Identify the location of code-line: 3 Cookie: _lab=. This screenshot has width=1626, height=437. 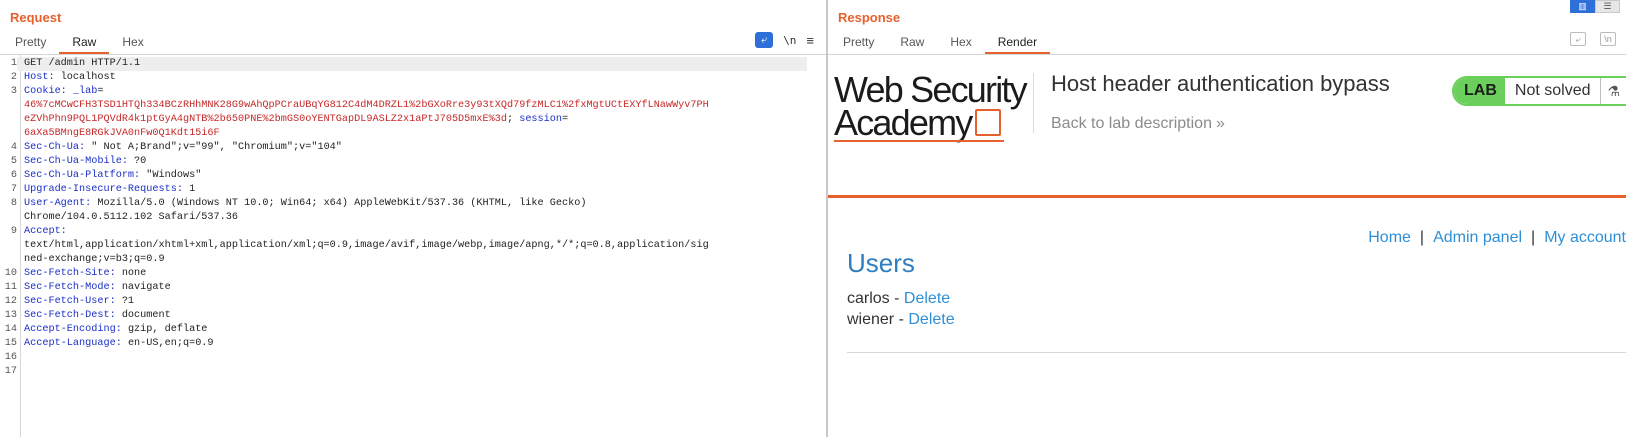
(405, 92).